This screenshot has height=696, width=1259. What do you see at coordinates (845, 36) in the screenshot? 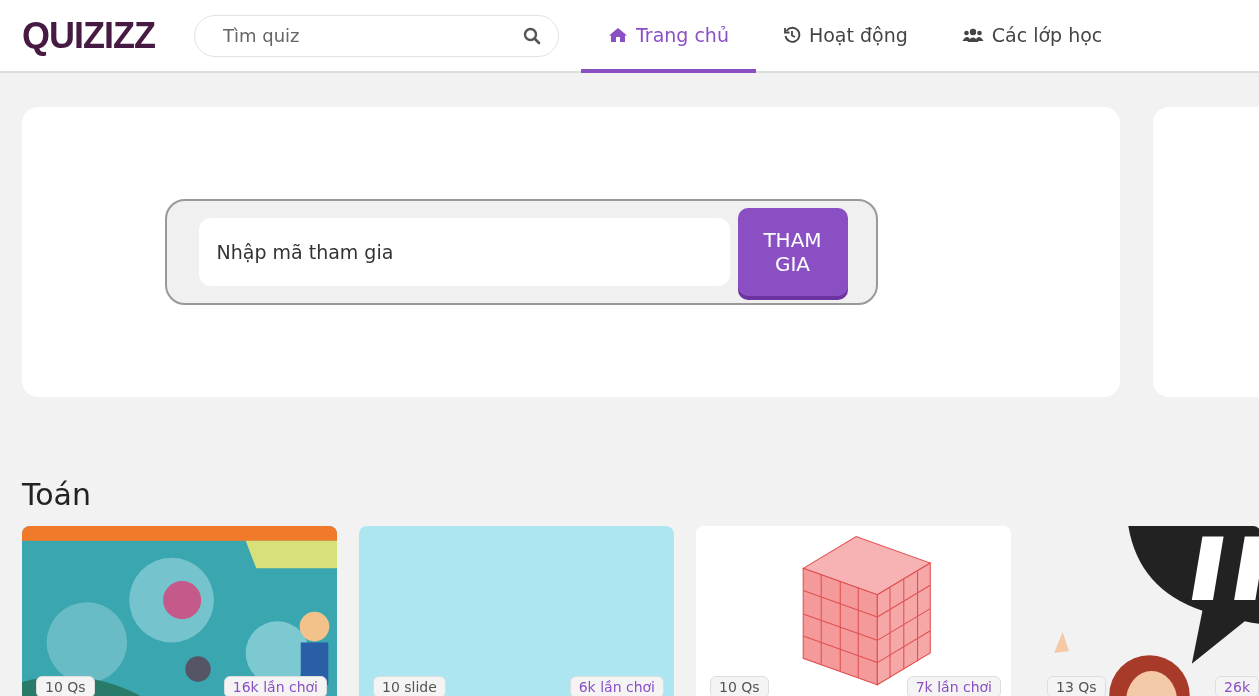
I see `nav-tab: Hoạt động` at bounding box center [845, 36].